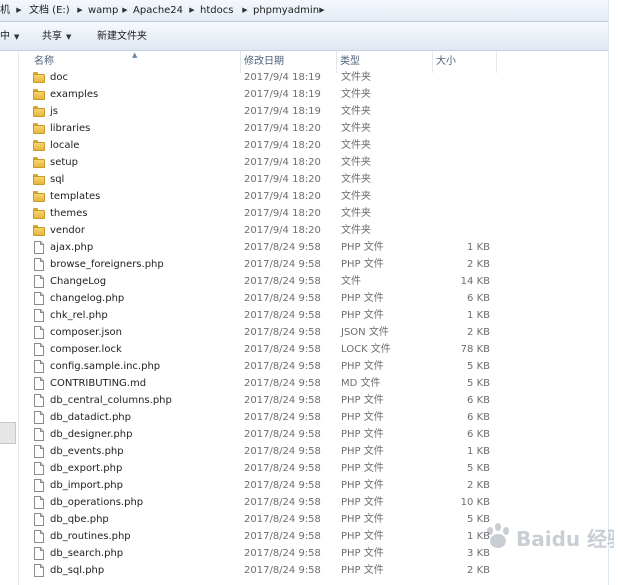 The height and width of the screenshot is (585, 618). What do you see at coordinates (475, 349) in the screenshot?
I see `file-size: 78 KB` at bounding box center [475, 349].